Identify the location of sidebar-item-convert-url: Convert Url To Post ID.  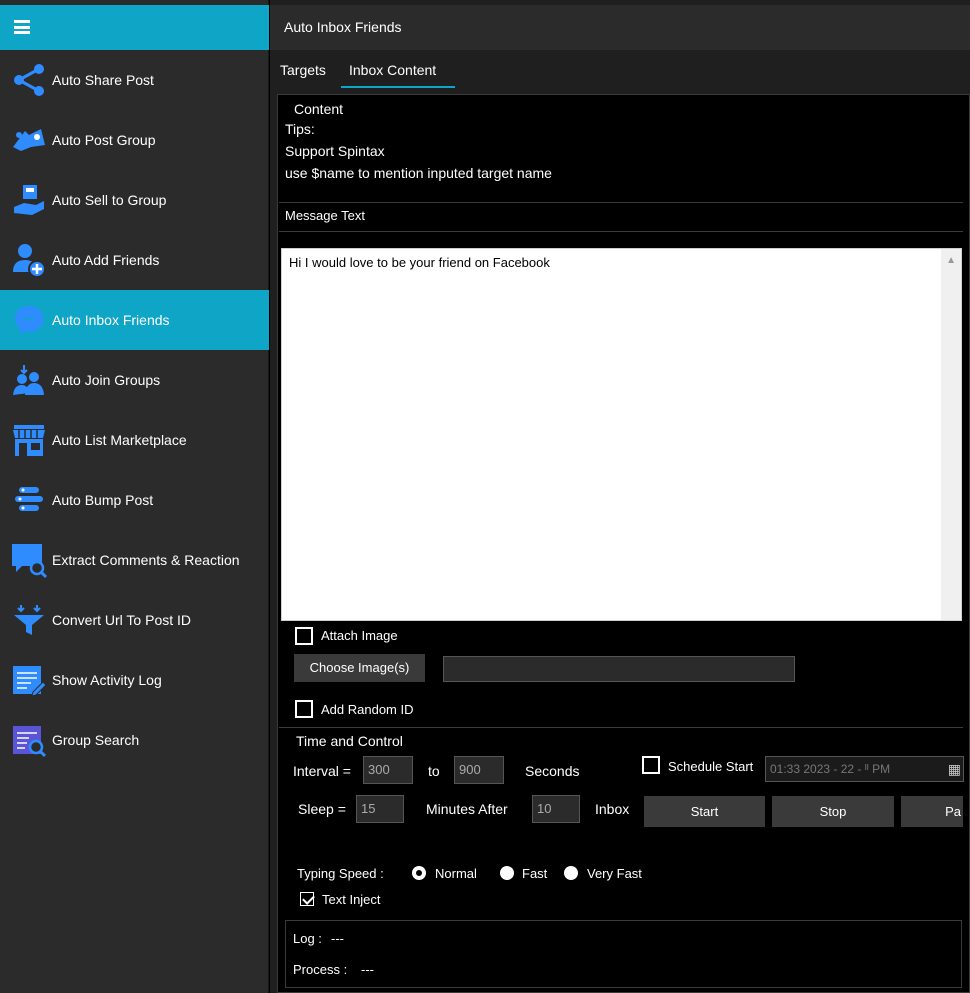
(134, 620).